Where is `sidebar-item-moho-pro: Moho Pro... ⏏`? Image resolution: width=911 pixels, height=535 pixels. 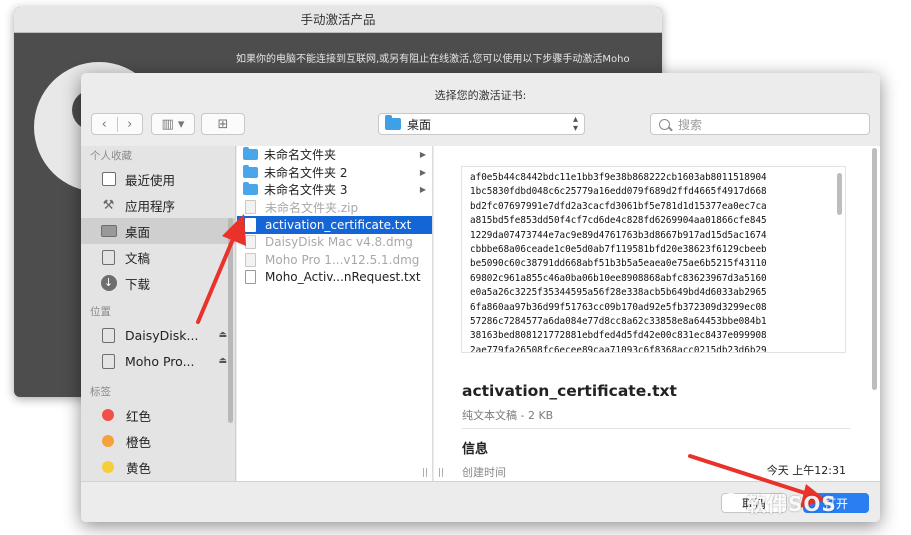
sidebar-item-moho-pro: Moho Pro... ⏏ is located at coordinates (158, 361).